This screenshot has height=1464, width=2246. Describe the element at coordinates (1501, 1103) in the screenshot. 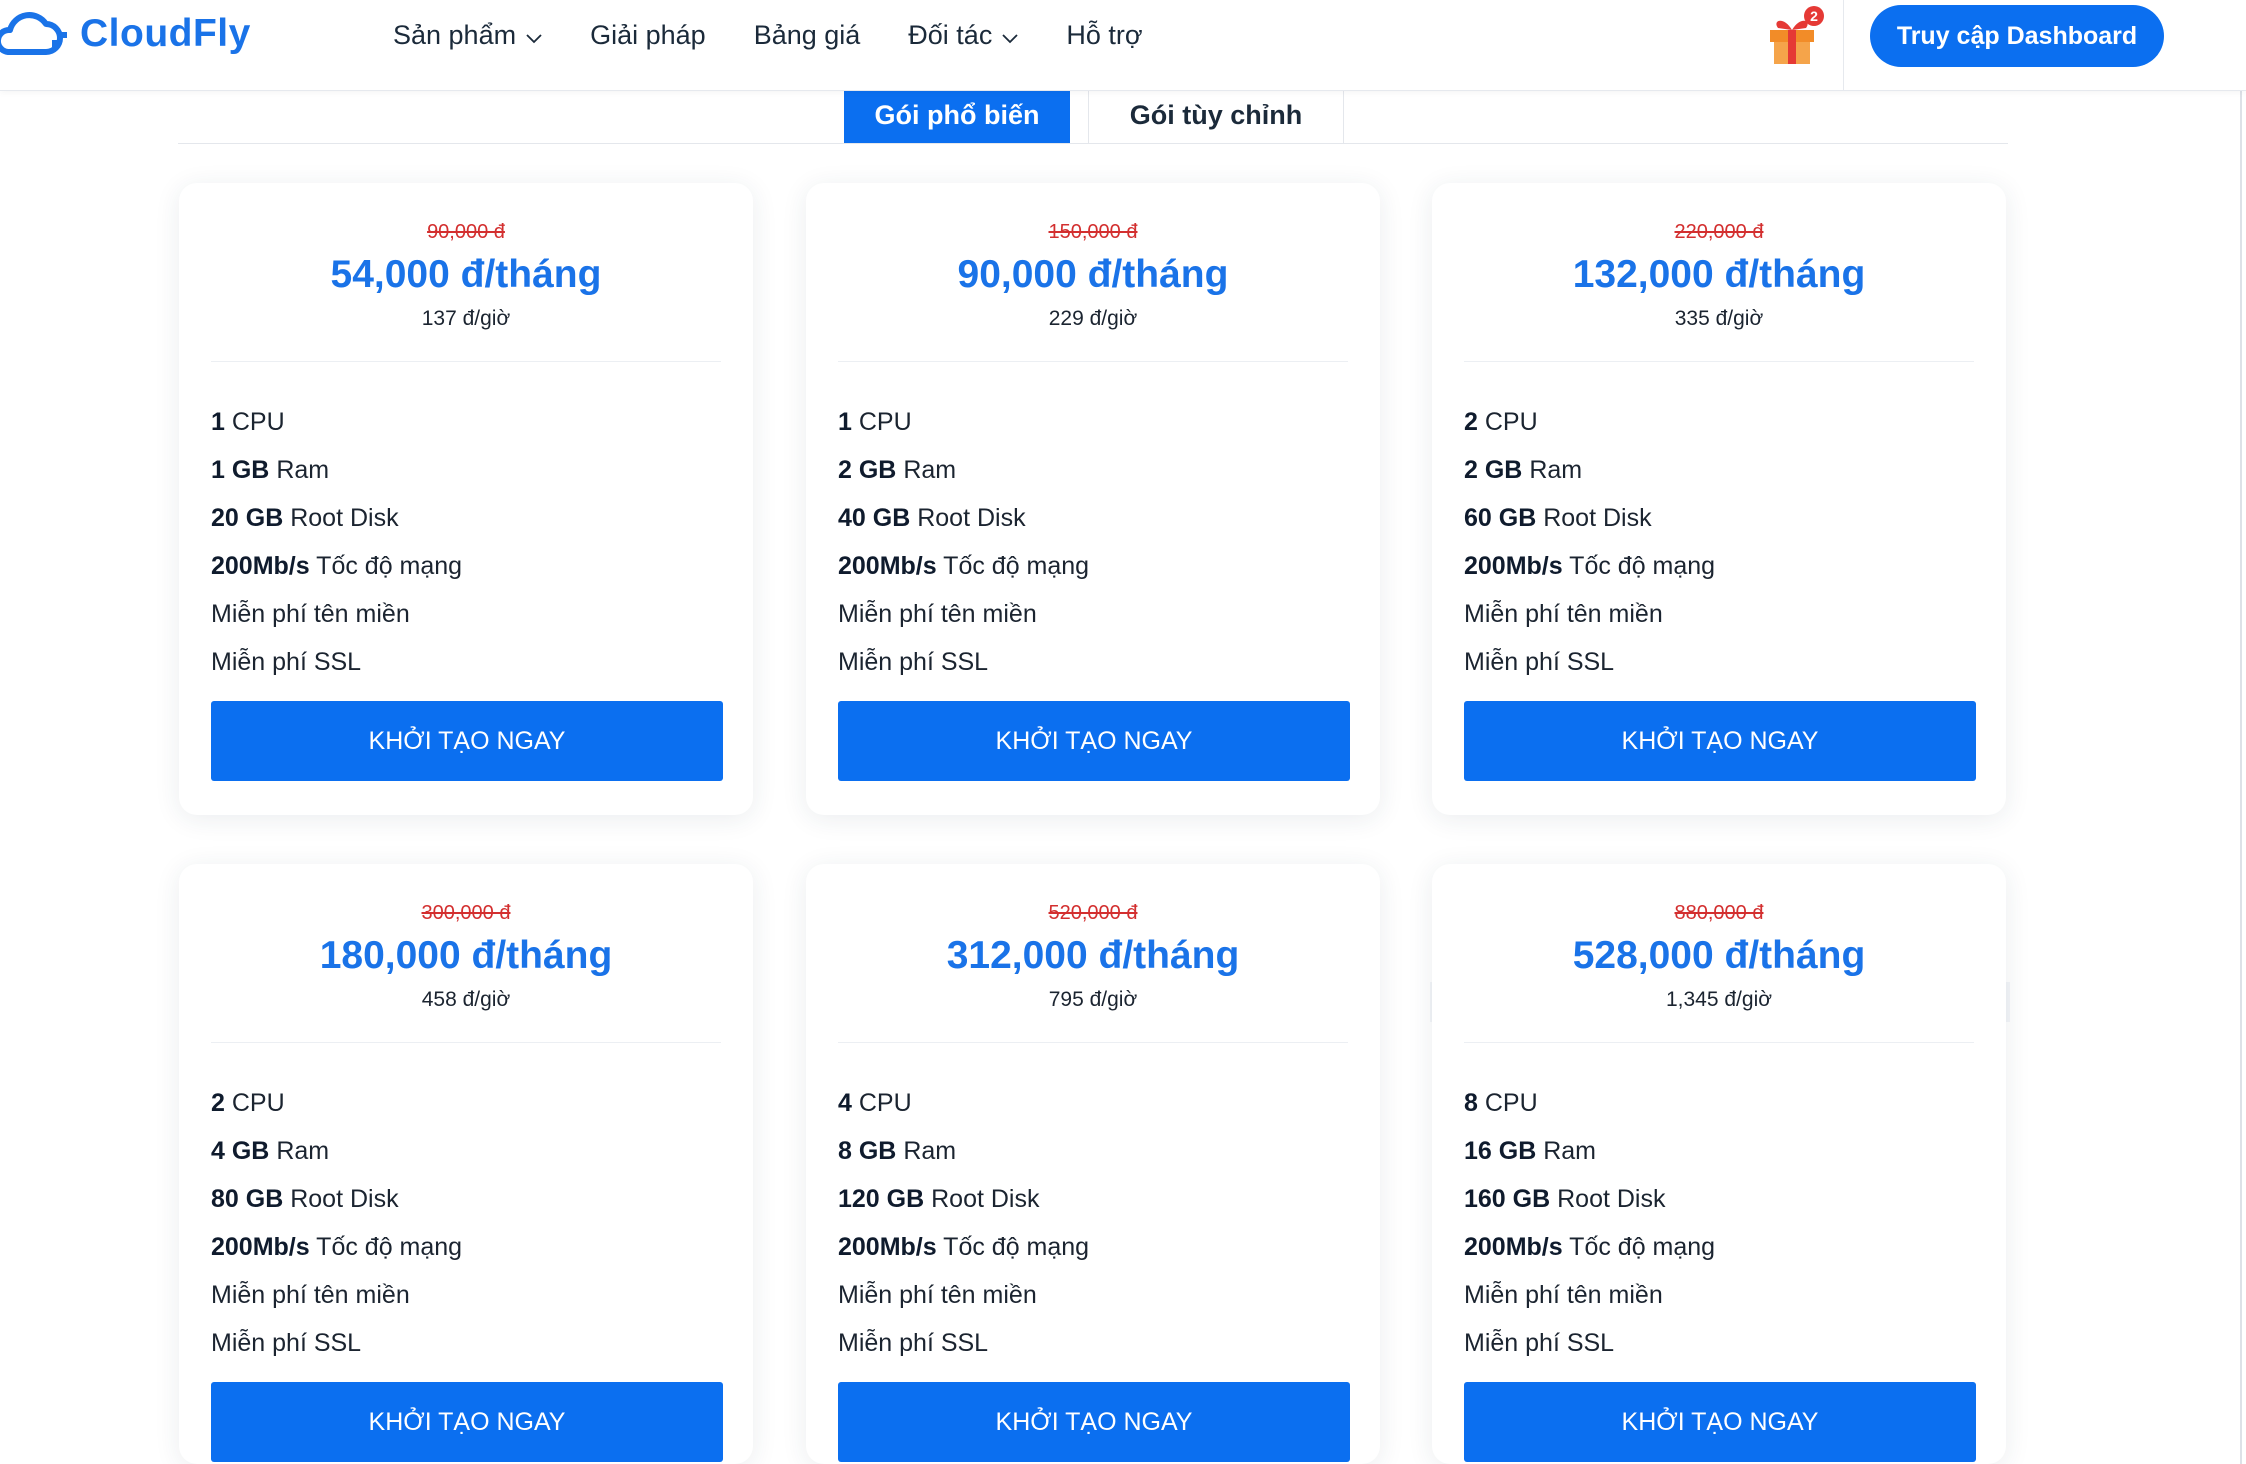

I see `feature-cpu: 8 CPU` at that location.